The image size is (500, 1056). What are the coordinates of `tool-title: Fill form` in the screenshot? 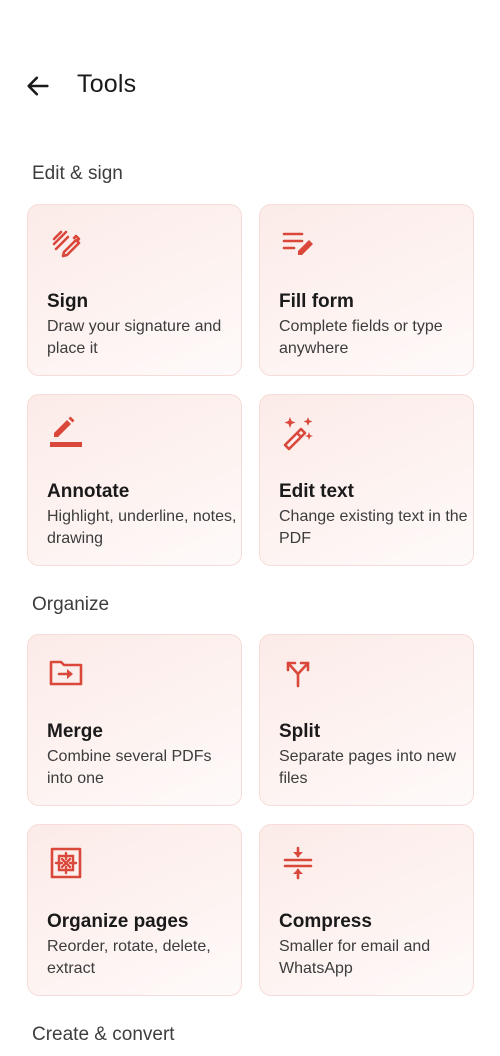 It's located at (316, 301).